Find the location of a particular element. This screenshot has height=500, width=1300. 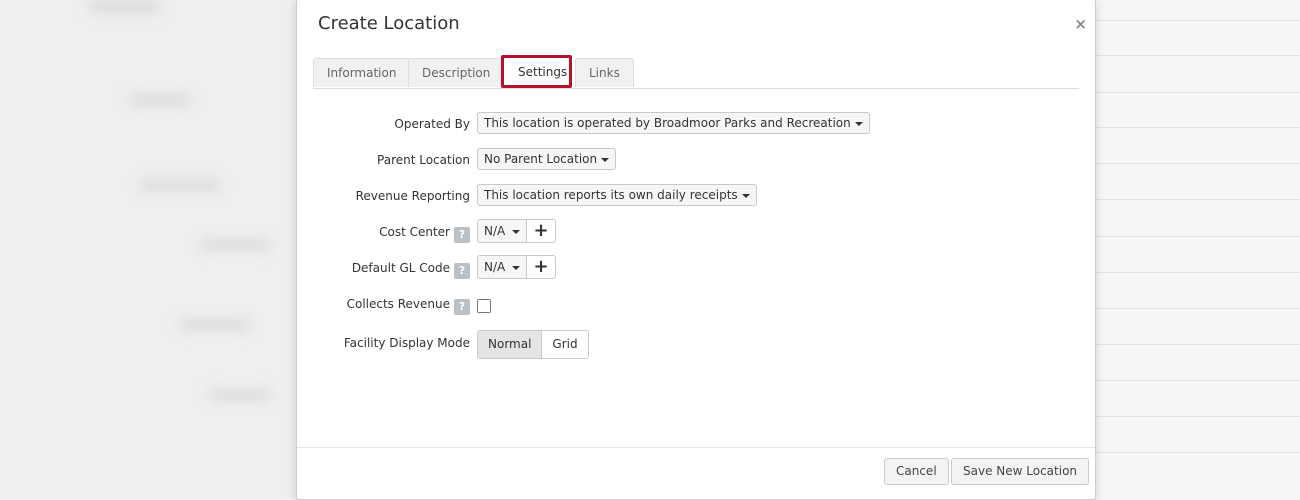

tab-description: Description is located at coordinates (456, 72).